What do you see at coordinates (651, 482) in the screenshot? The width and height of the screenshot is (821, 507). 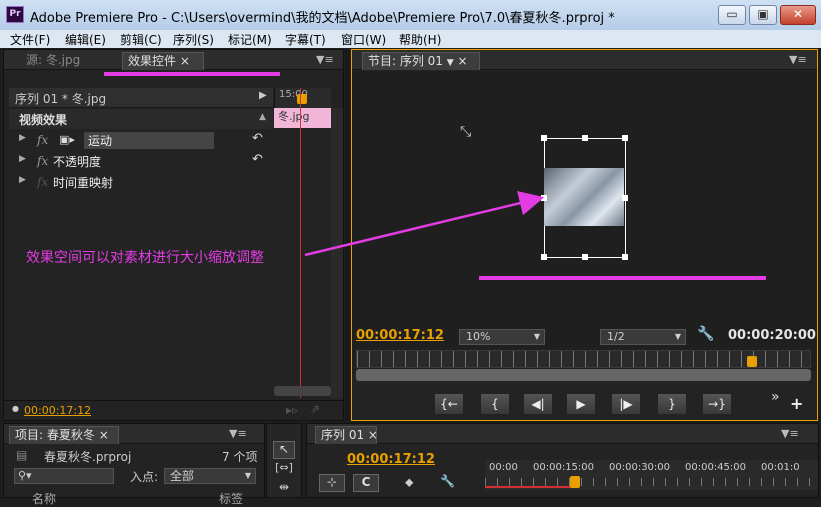 I see `ruler-ticks` at bounding box center [651, 482].